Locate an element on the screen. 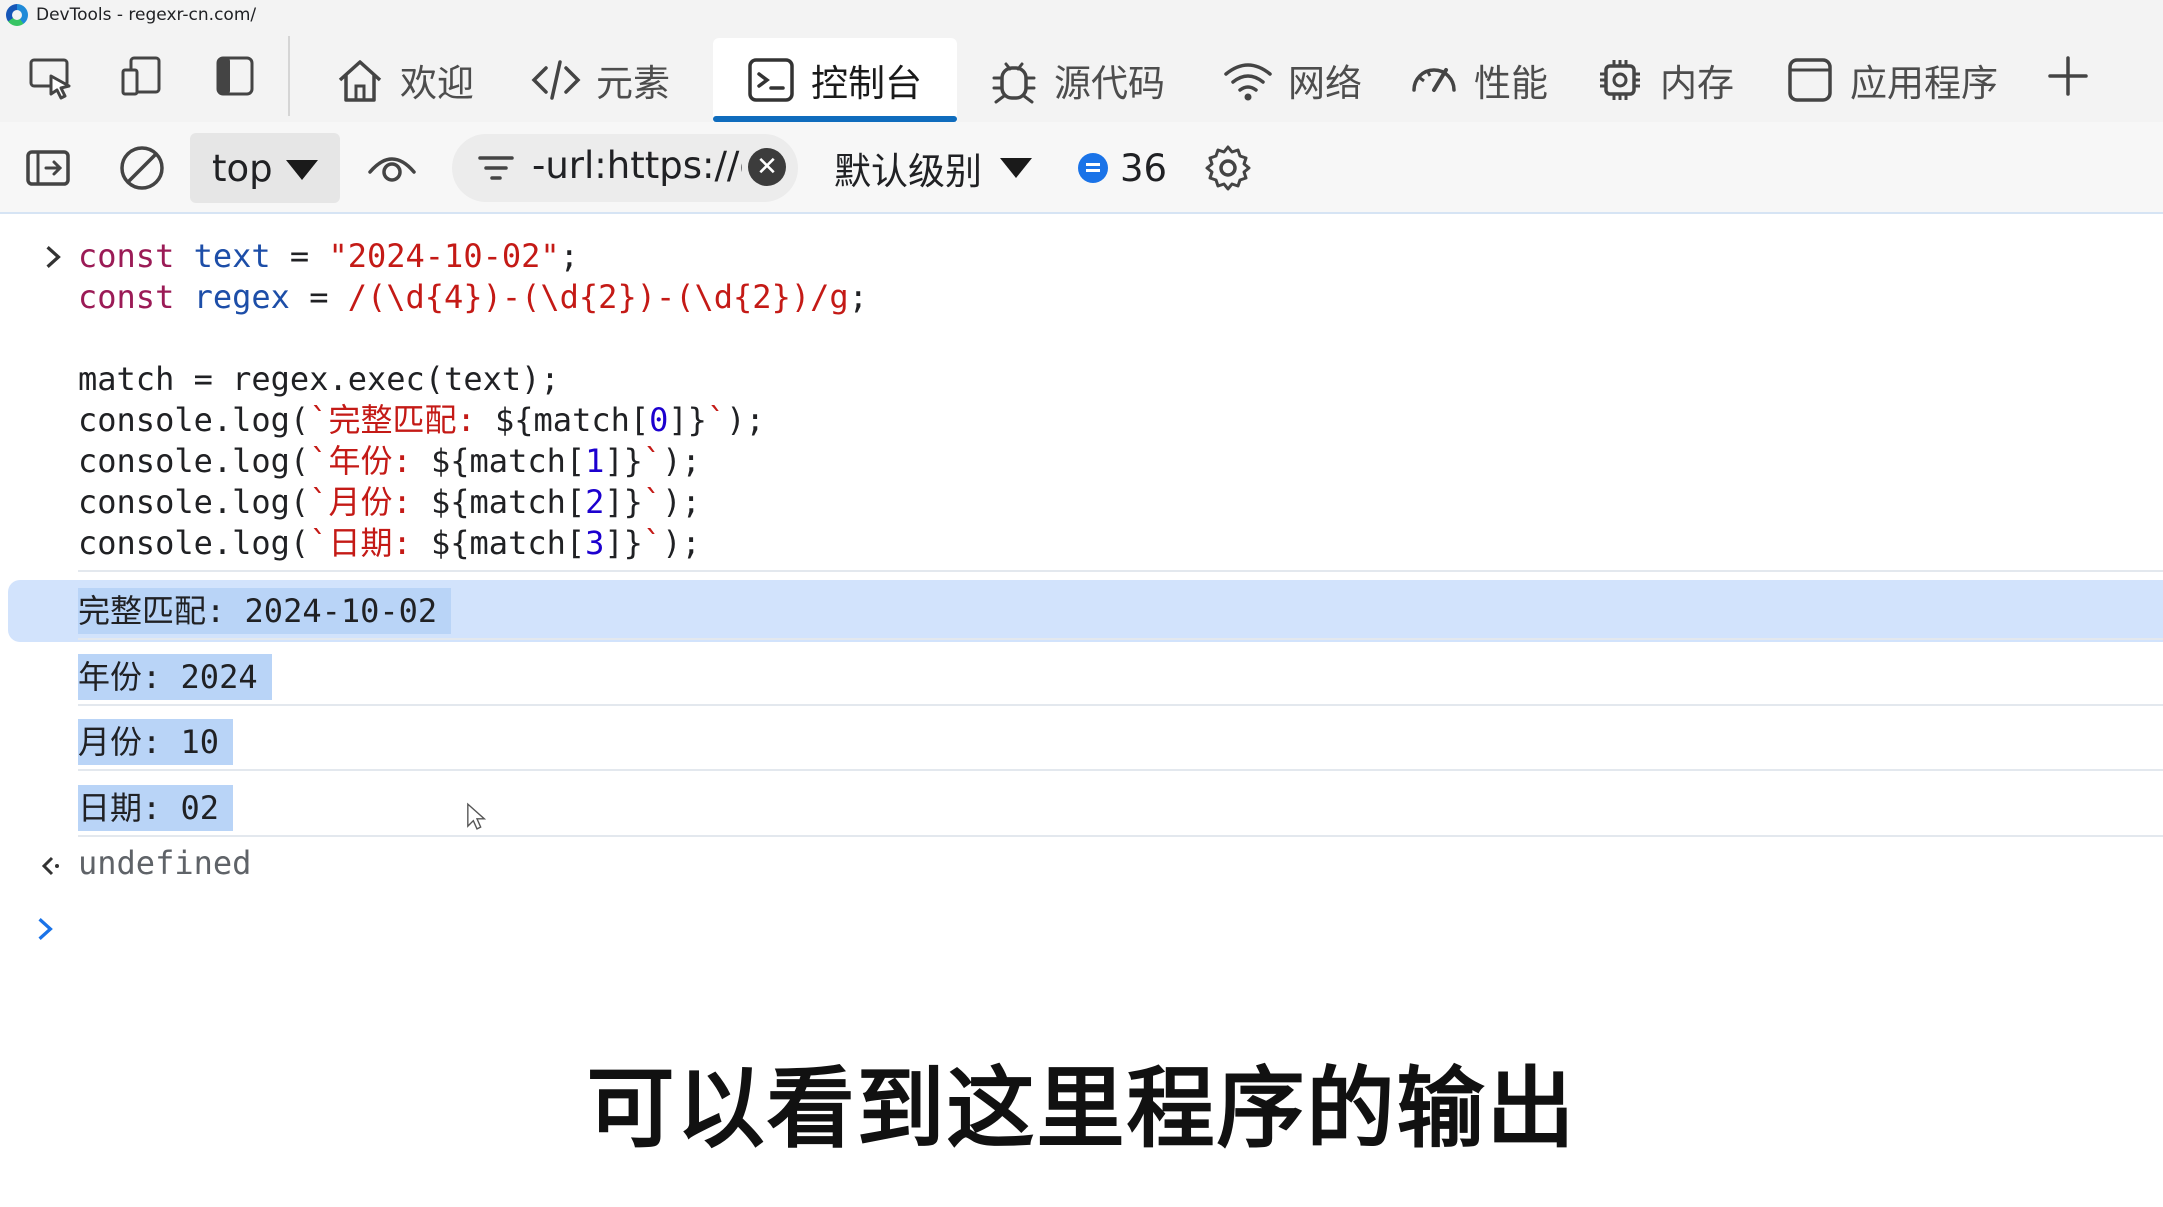 The width and height of the screenshot is (2163, 1207). tab-welcome: 欢迎 is located at coordinates (413, 80).